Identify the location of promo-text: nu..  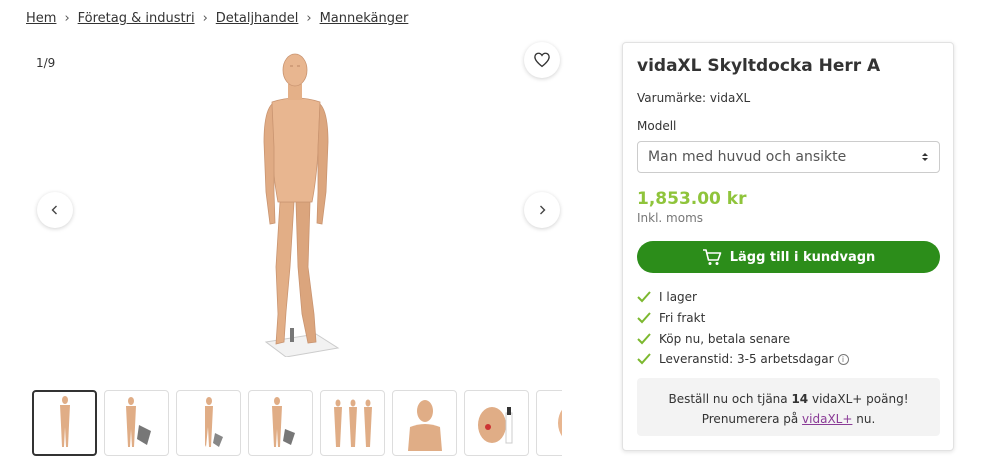
(864, 419).